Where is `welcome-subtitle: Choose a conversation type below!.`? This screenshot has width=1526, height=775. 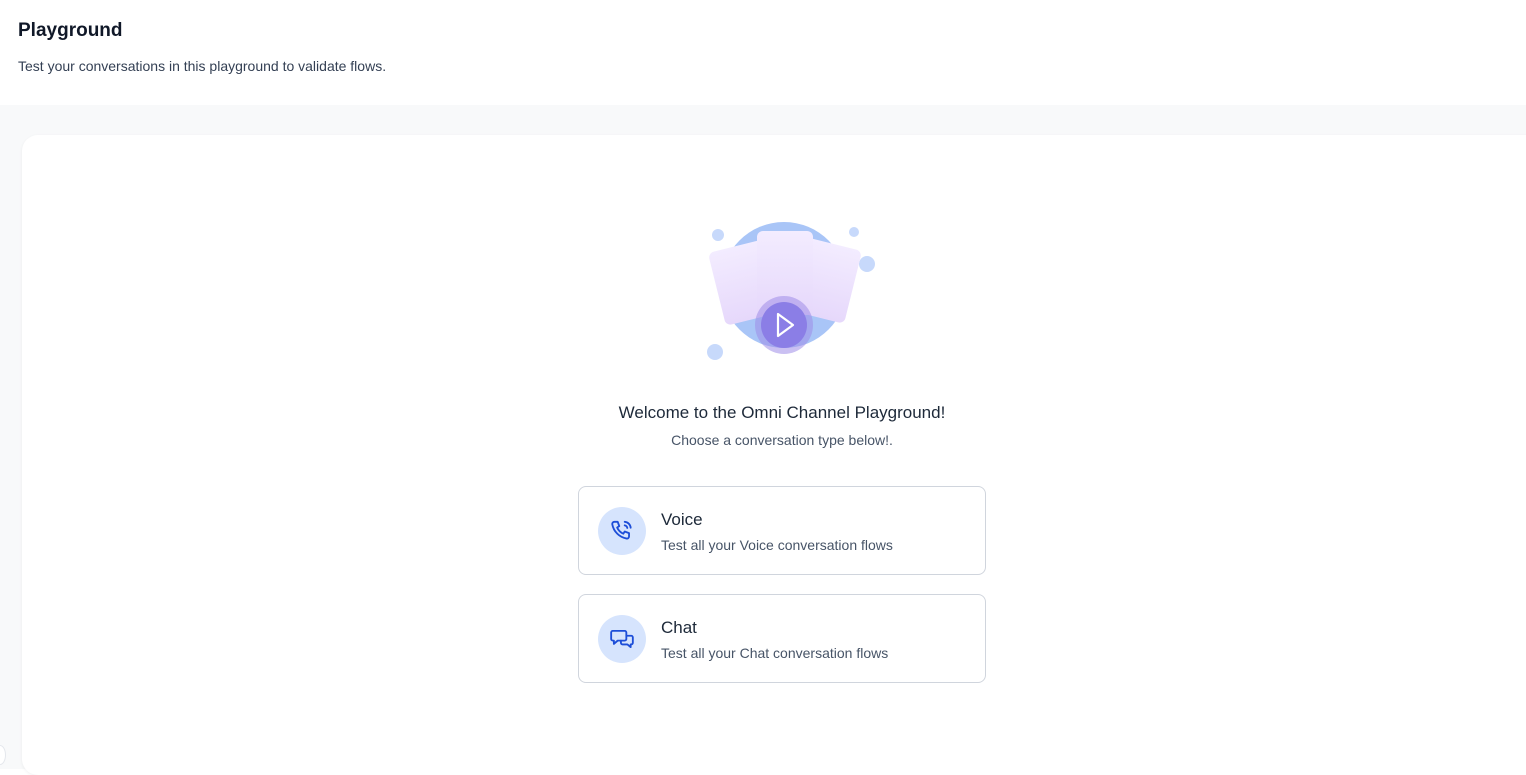 welcome-subtitle: Choose a conversation type below!. is located at coordinates (782, 440).